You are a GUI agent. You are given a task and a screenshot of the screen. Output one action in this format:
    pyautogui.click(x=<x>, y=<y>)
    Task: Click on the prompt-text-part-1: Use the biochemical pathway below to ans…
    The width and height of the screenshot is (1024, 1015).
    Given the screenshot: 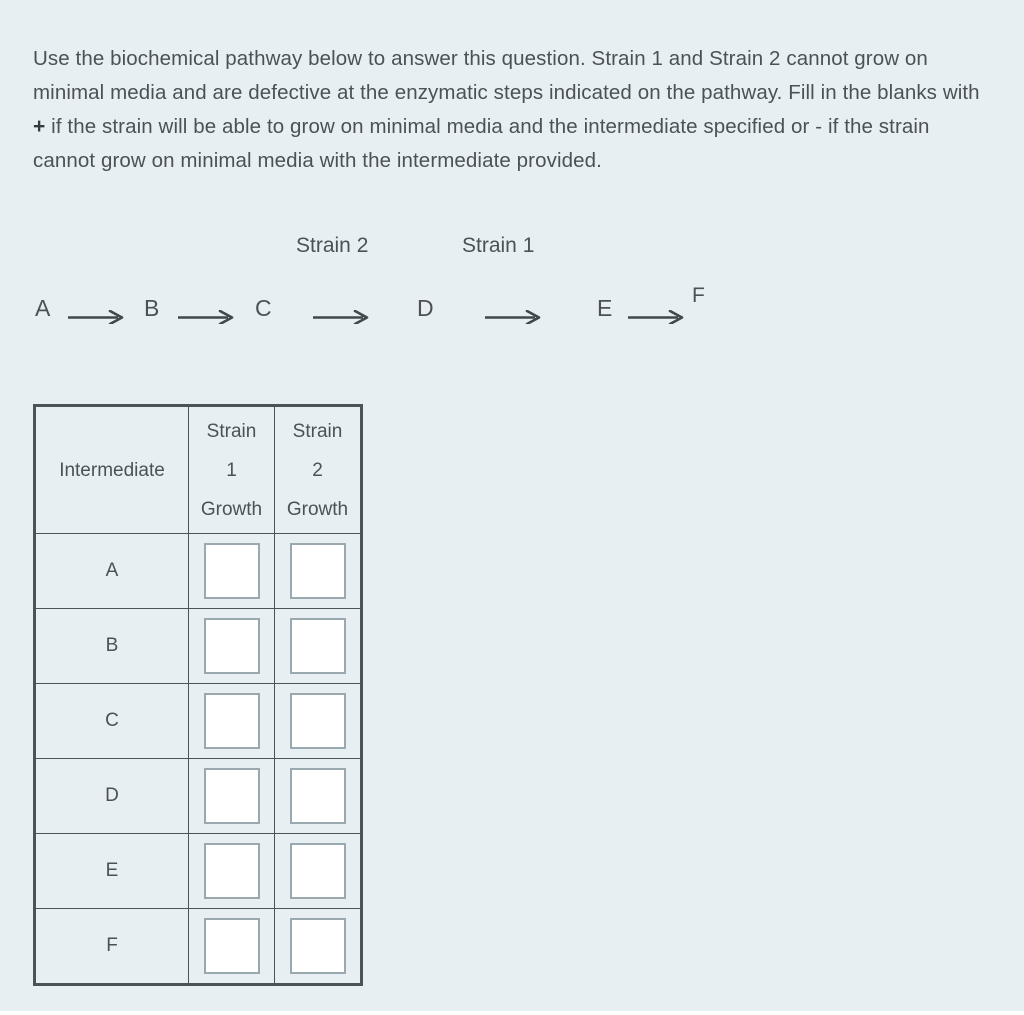 What is the action you would take?
    pyautogui.click(x=506, y=75)
    